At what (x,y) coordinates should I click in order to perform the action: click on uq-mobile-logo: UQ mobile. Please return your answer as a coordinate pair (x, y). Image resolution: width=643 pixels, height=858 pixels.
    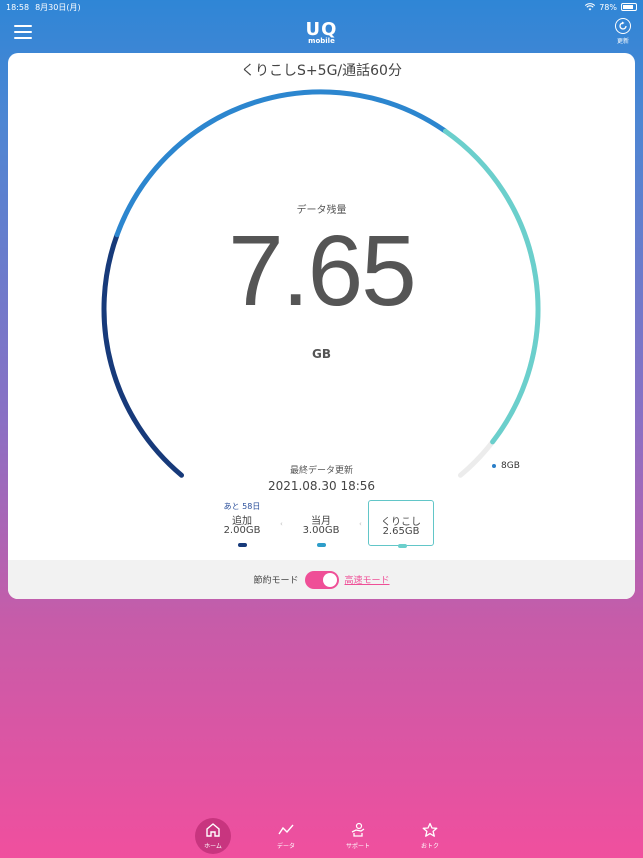
    Looking at the image, I should click on (321, 32).